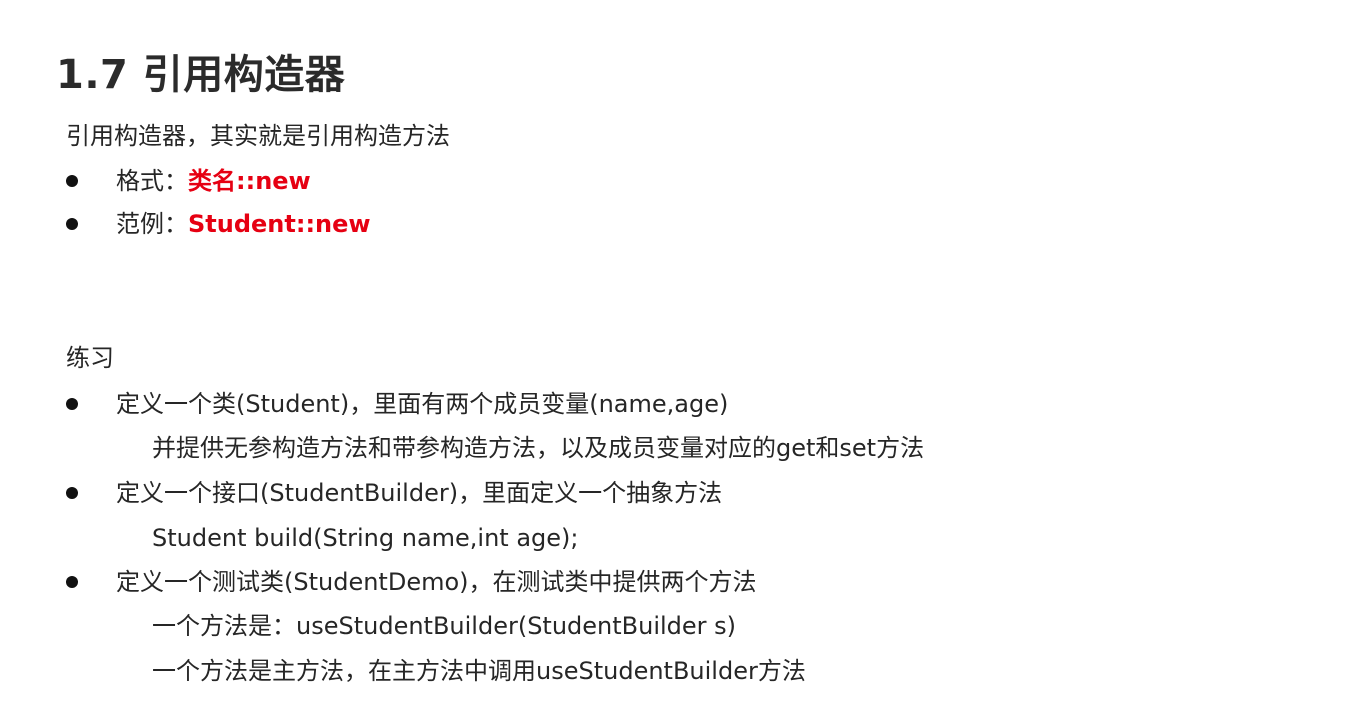 This screenshot has height=726, width=1354. What do you see at coordinates (538, 448) in the screenshot?
I see `exercise-item-1-line2: 并提供无参构造方法和带参构造方法，以及成员变量对应的get和set方法` at bounding box center [538, 448].